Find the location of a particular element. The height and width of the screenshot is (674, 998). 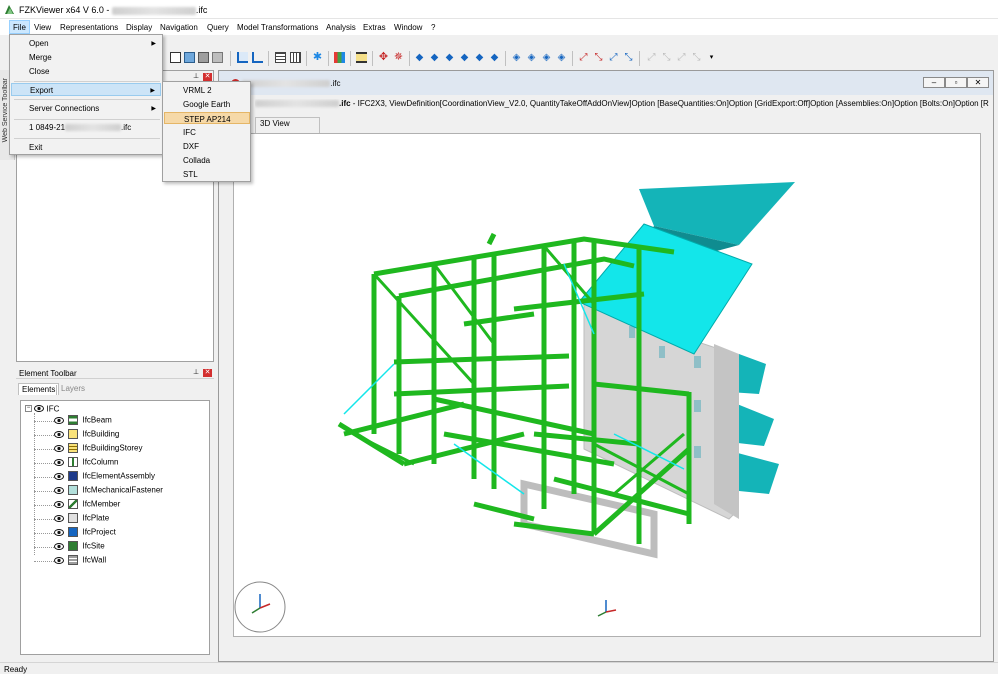

view-top-icon: ◆ is located at coordinates (479, 57).